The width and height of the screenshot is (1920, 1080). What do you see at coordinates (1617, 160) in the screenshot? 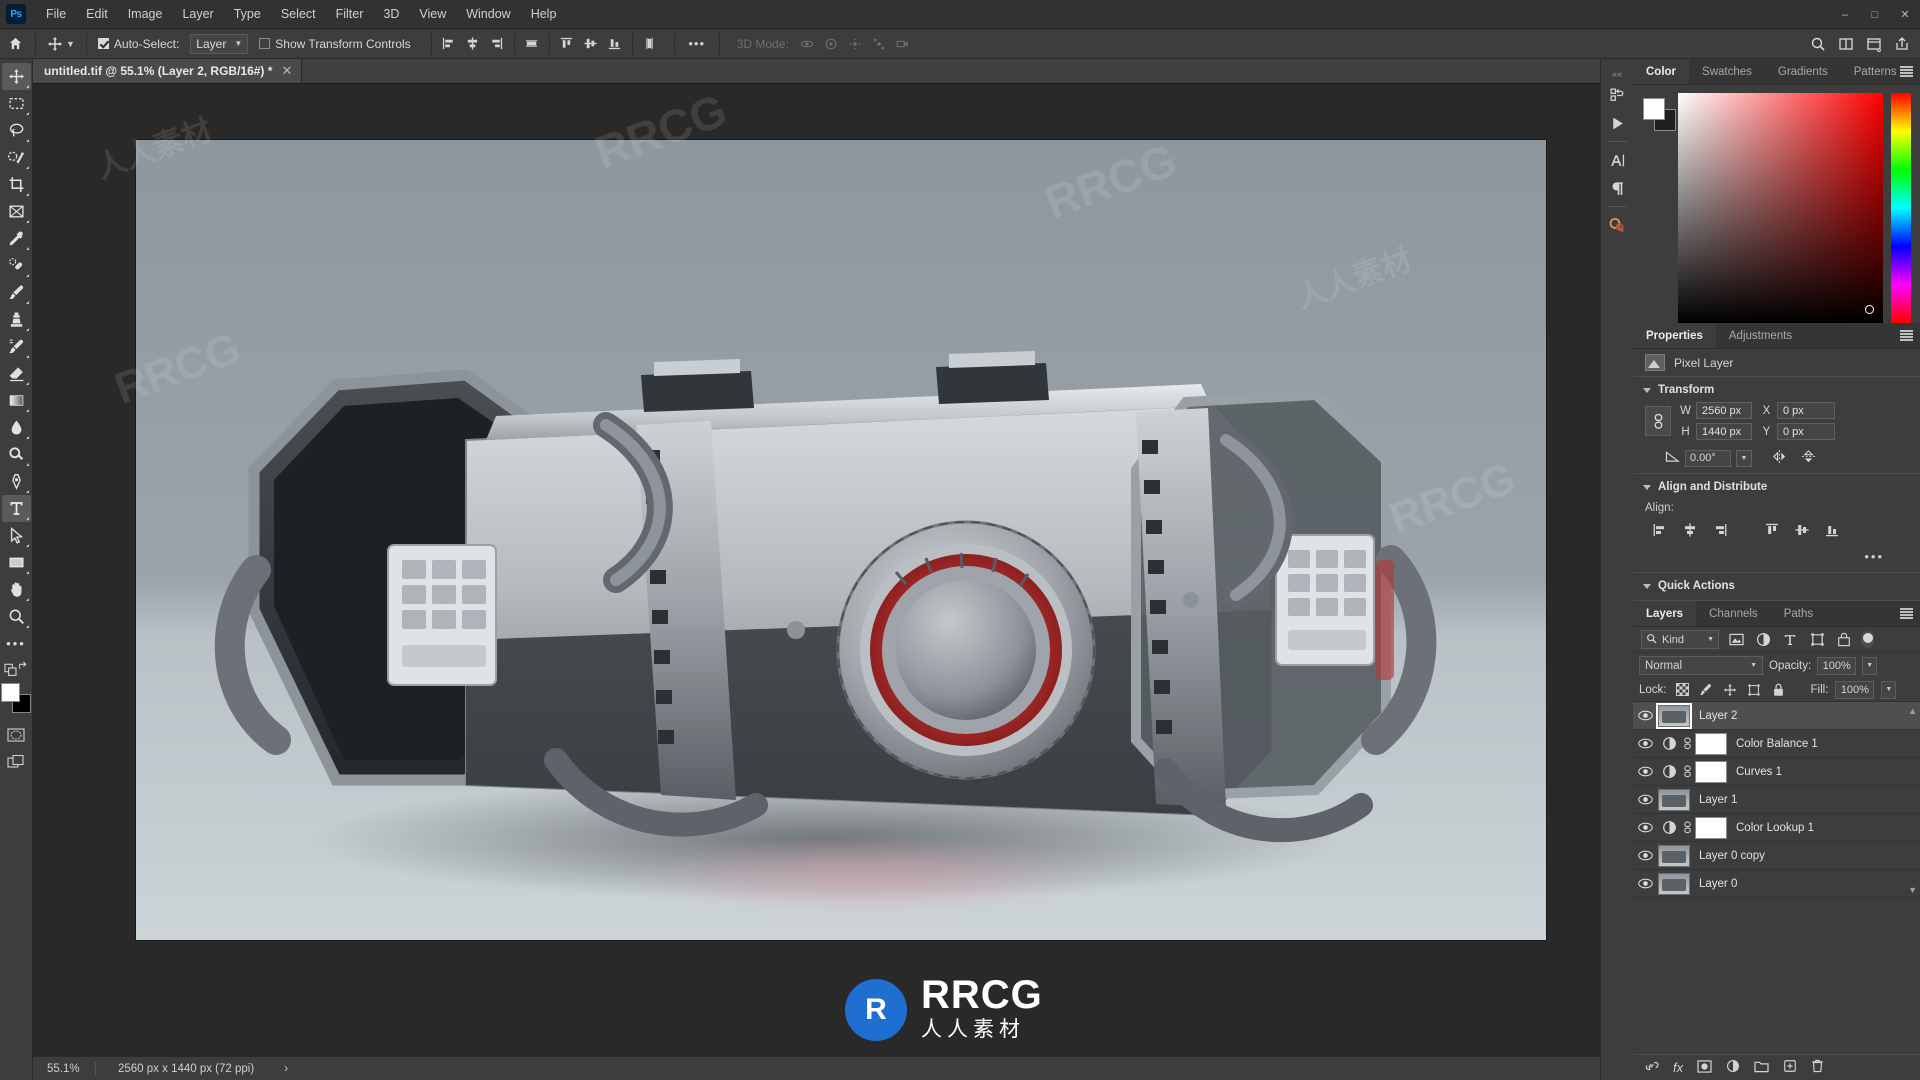
I see `character-panel-icon` at bounding box center [1617, 160].